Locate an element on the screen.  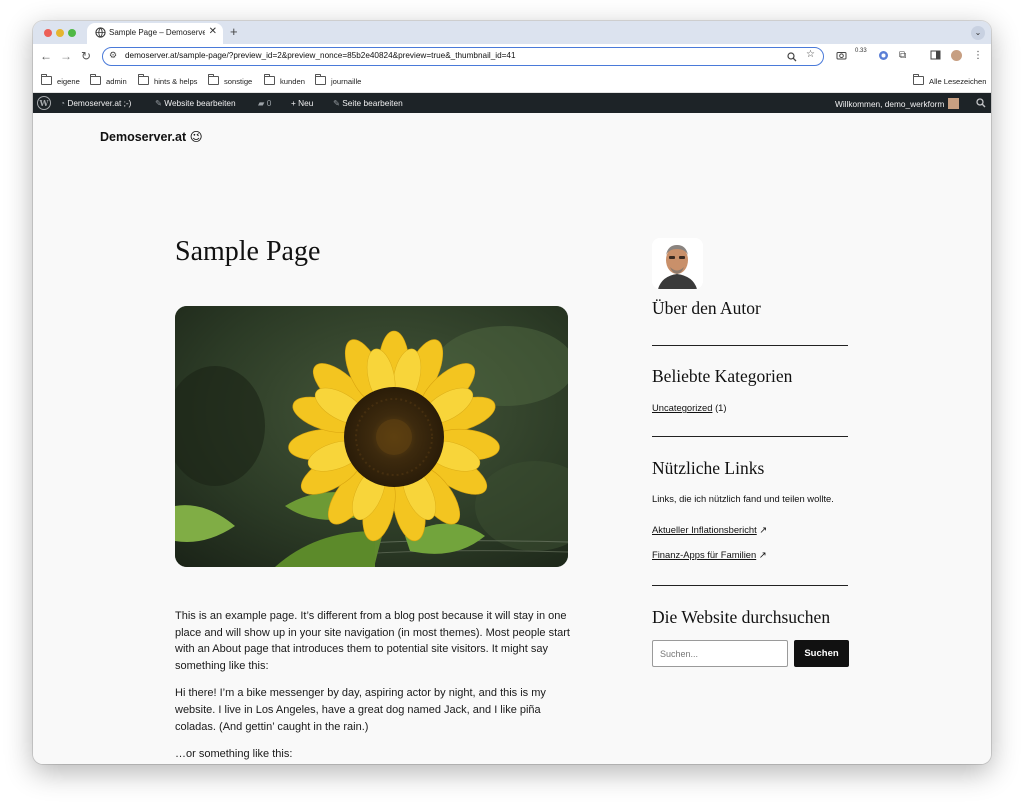
link-inflation-report: Aktueller Inflationsbericht ↗ is located at coordinates (709, 530).